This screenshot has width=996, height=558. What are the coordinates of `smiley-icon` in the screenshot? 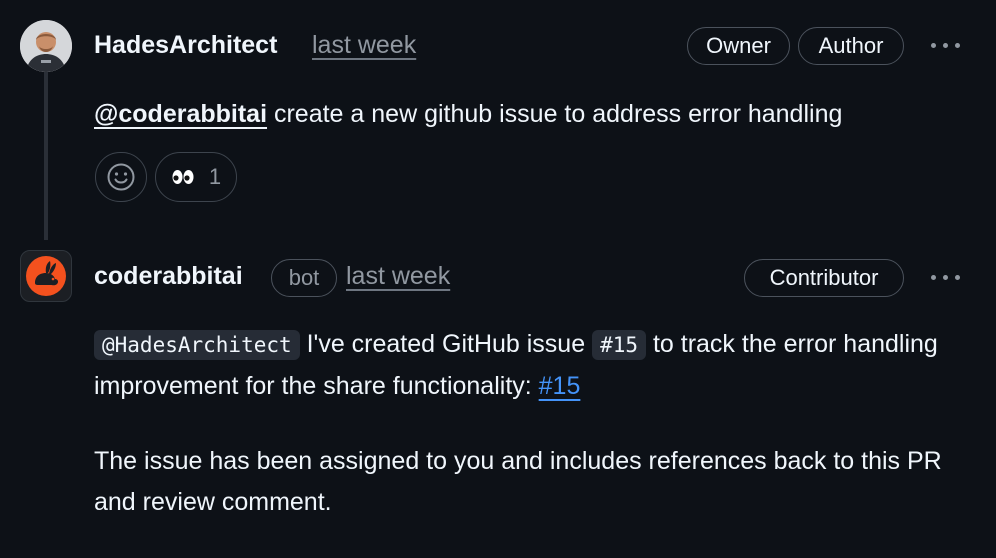 It's located at (121, 177).